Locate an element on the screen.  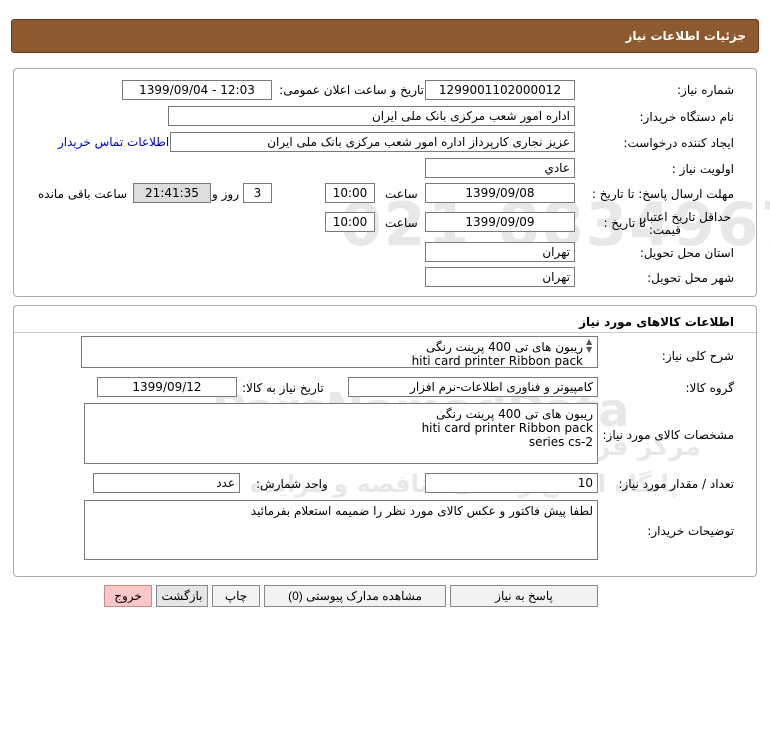
scroll-down-icon: ▼ is located at coordinates (589, 349).